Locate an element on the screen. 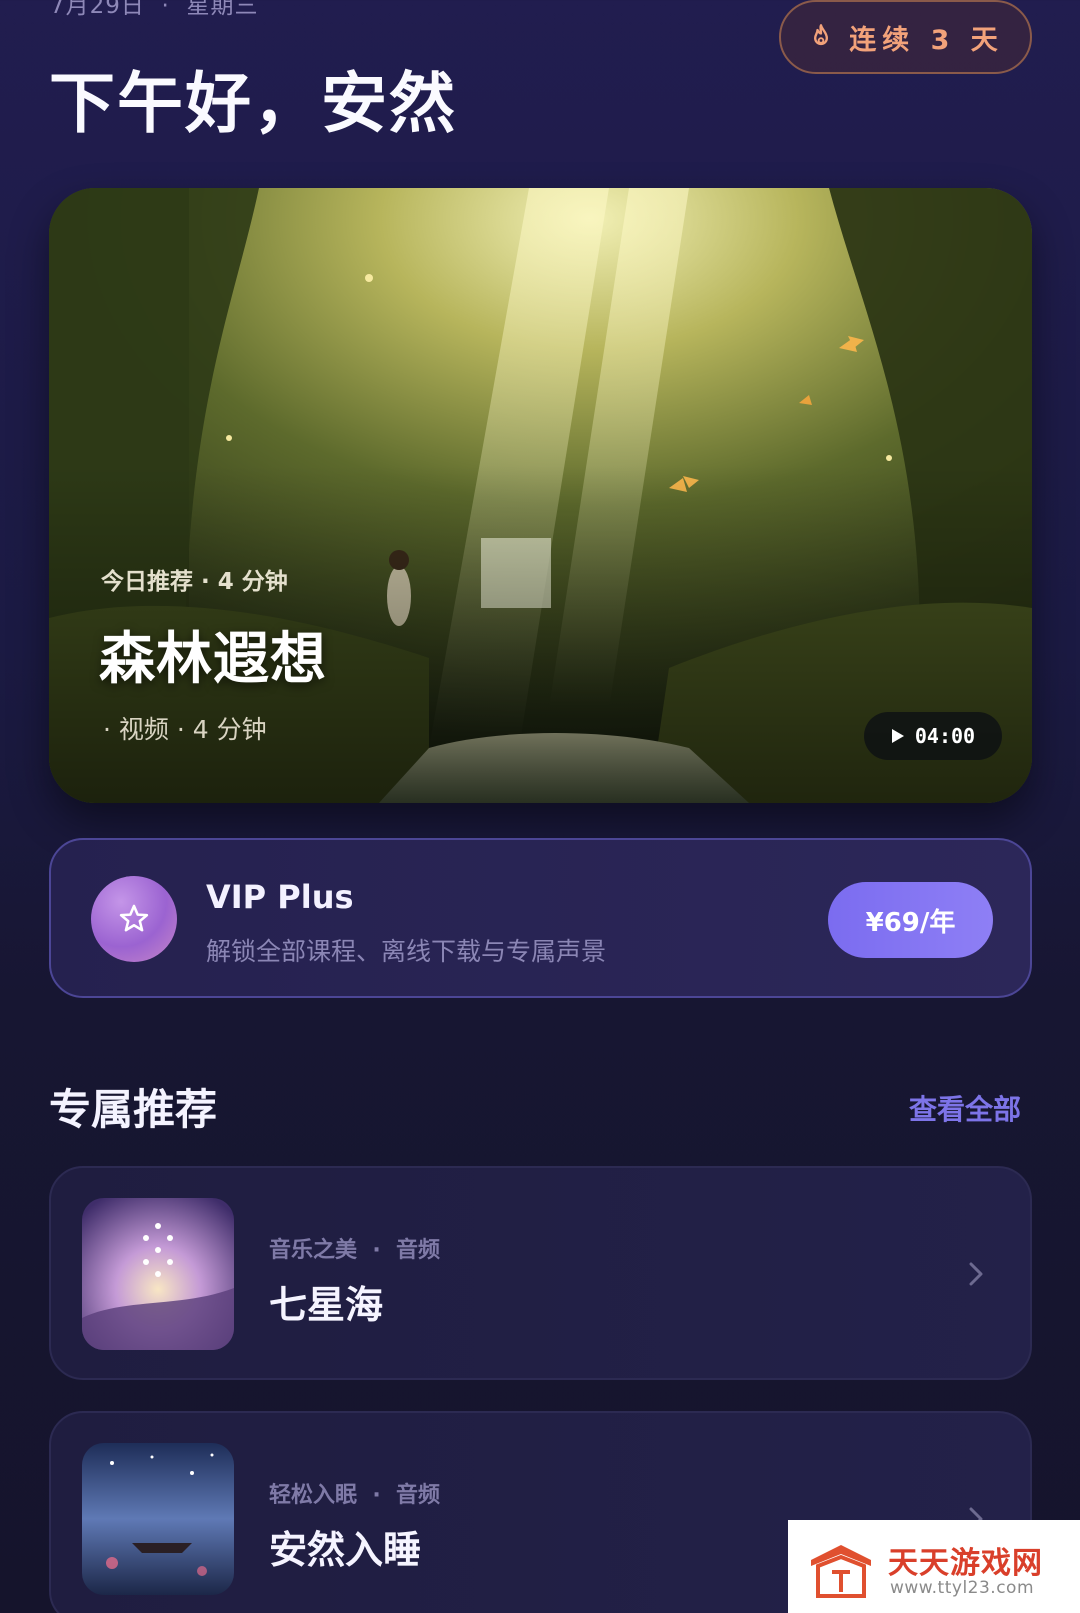  star-icon is located at coordinates (134, 918).